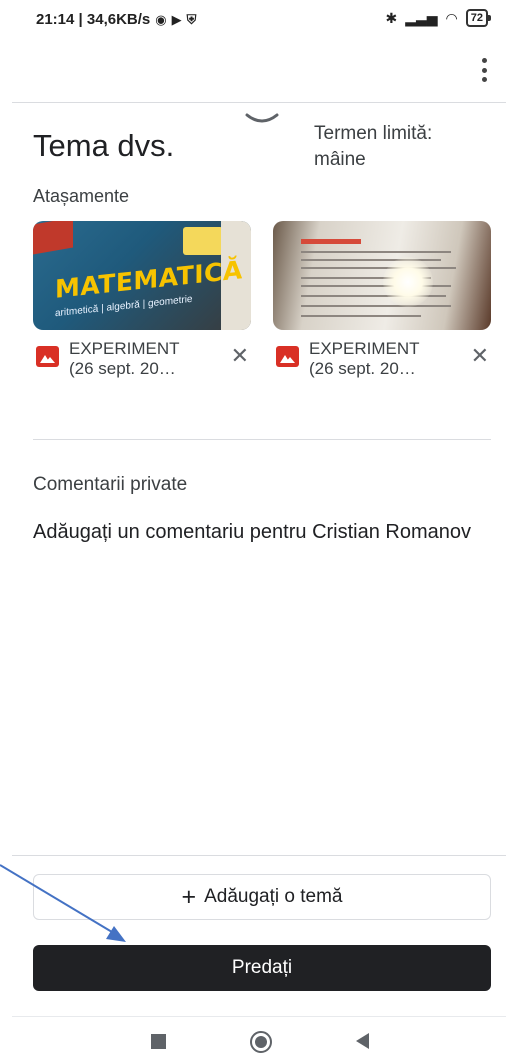  Describe the element at coordinates (340, 159) in the screenshot. I see `due-value: mâine` at that location.